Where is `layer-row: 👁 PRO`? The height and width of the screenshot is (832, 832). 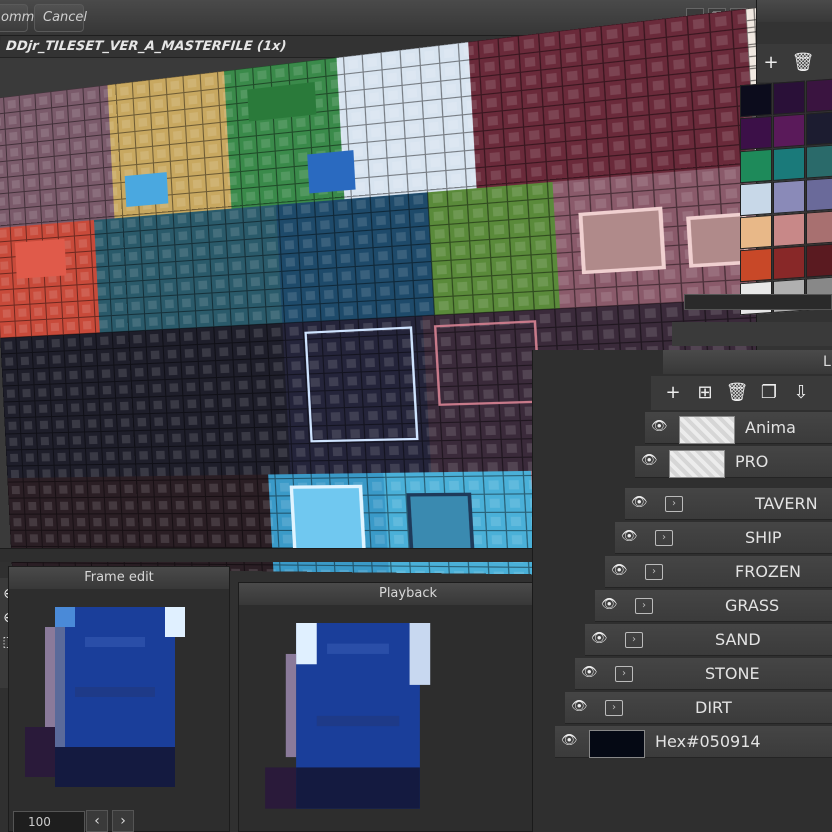
layer-row: 👁 PRO is located at coordinates (733, 462).